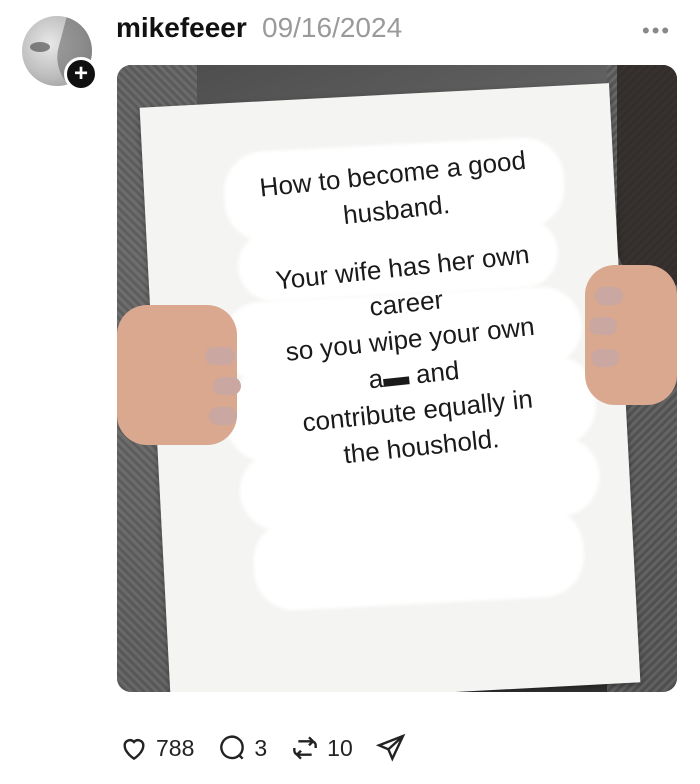  What do you see at coordinates (181, 28) in the screenshot?
I see `username: mikefeeer` at bounding box center [181, 28].